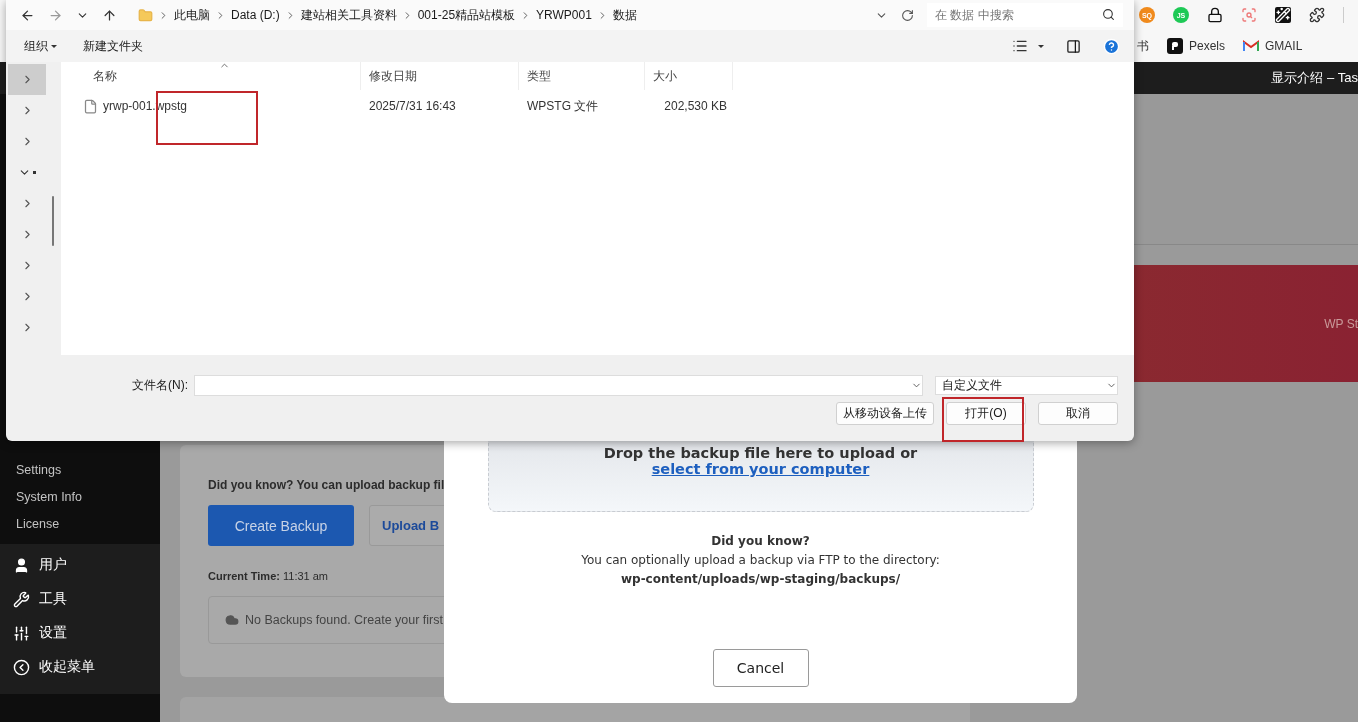 Image resolution: width=1358 pixels, height=722 pixels. I want to click on refresh-icon, so click(907, 15).